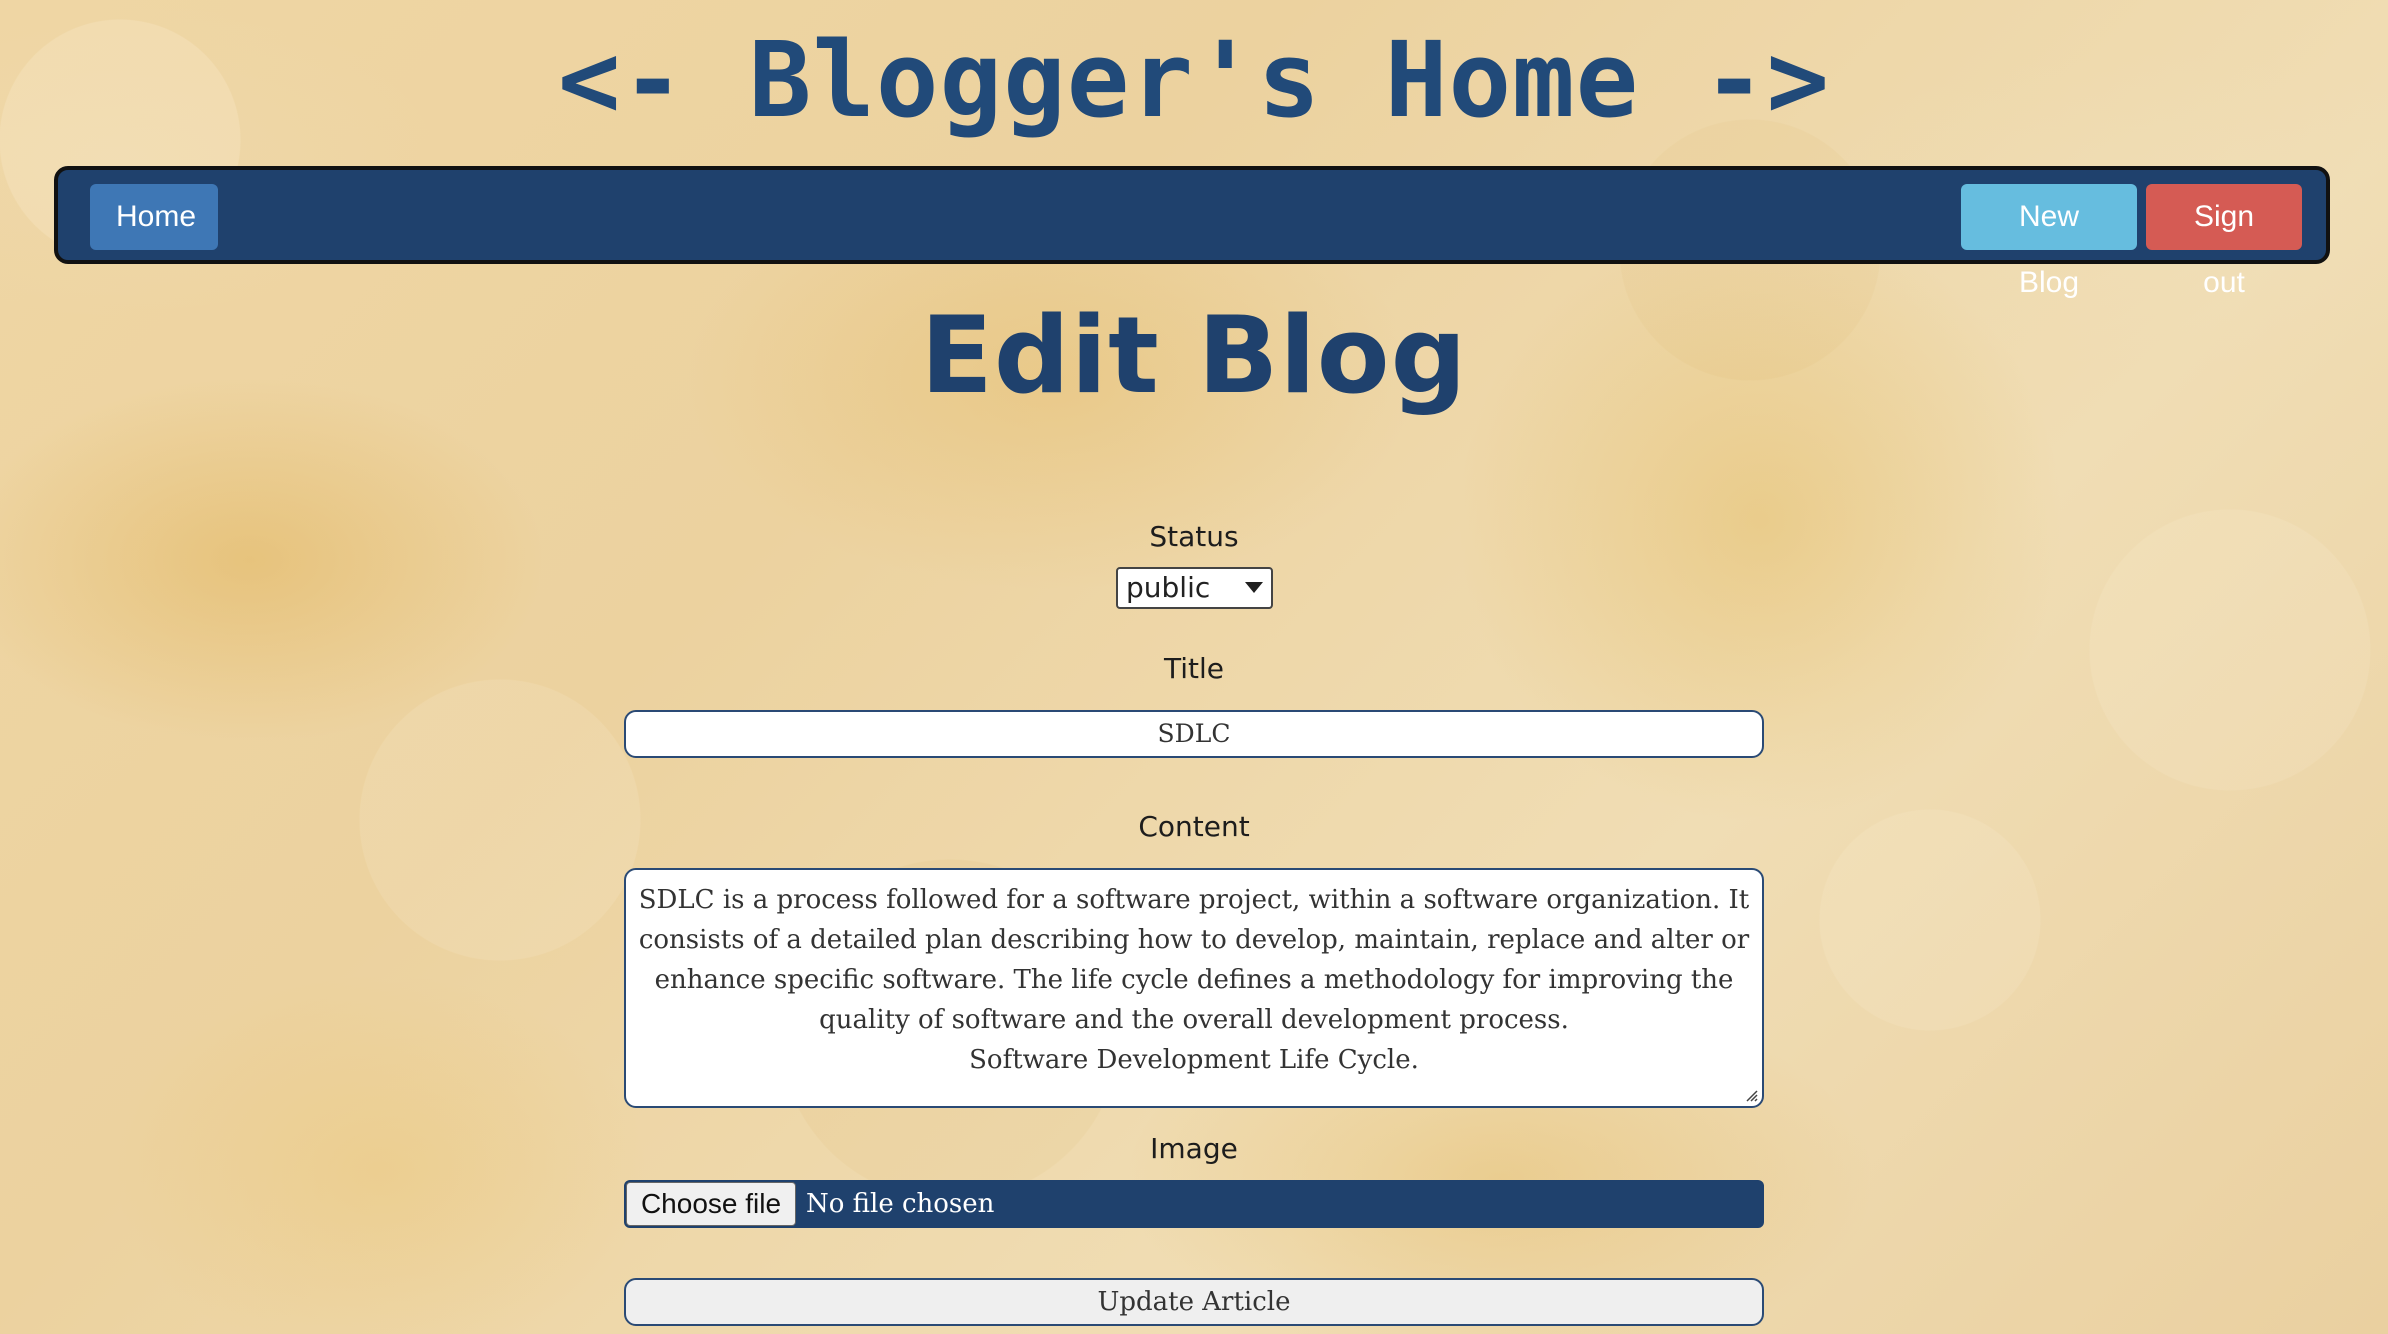 This screenshot has width=2388, height=1334. Describe the element at coordinates (1194, 734) in the screenshot. I see `title-input: SDLC` at that location.